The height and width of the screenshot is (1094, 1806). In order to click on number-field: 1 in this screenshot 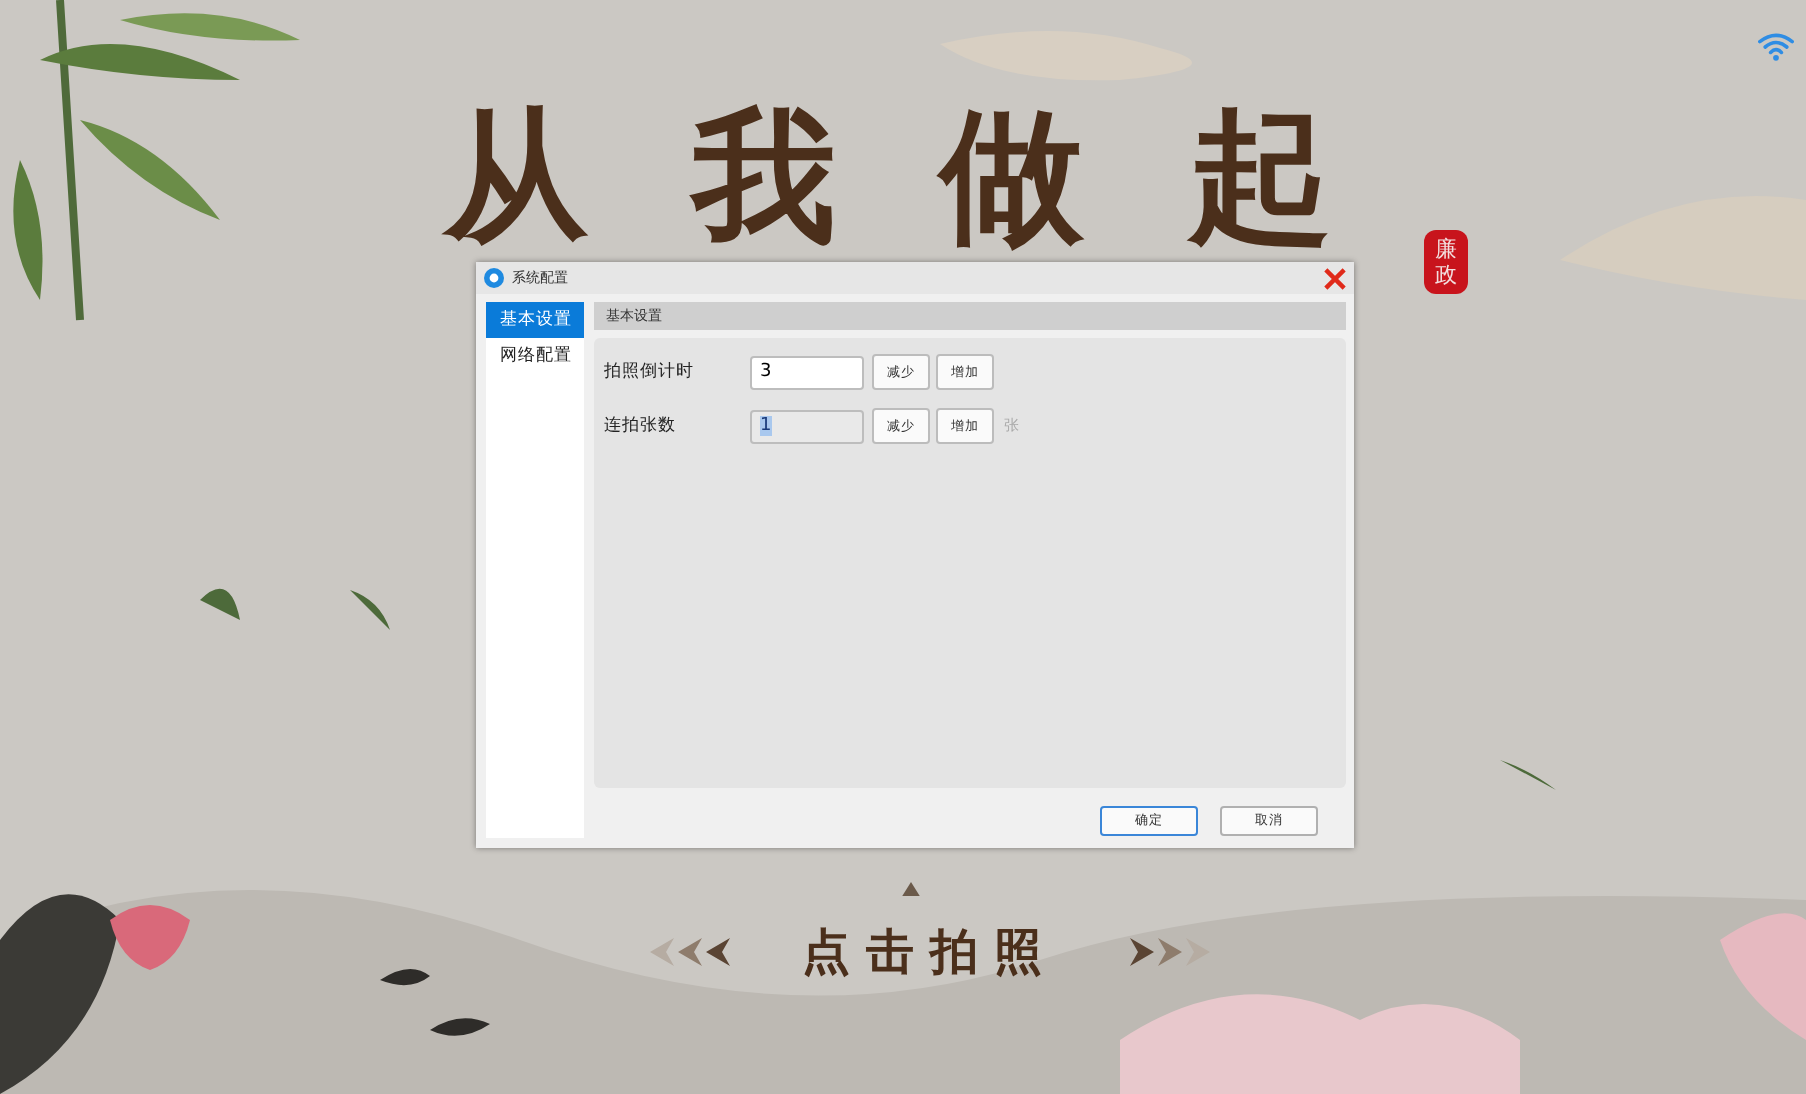, I will do `click(807, 426)`.